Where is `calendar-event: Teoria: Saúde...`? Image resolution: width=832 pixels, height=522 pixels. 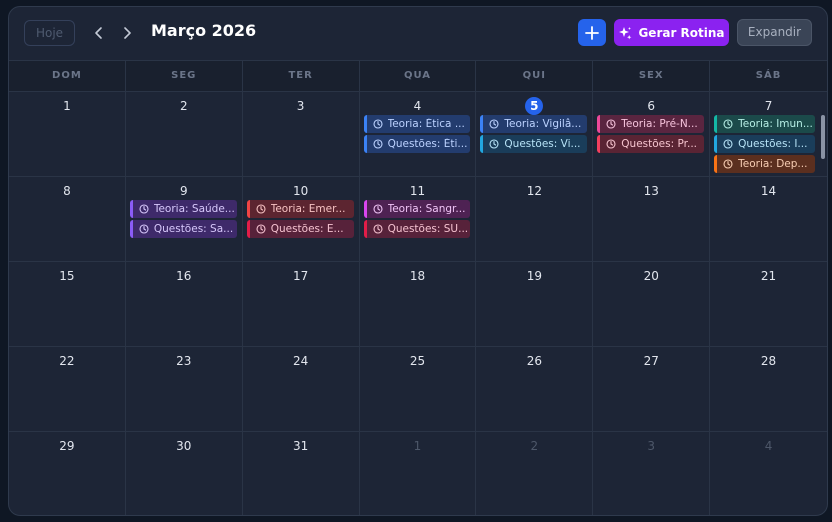
calendar-event: Teoria: Saúde... is located at coordinates (183, 209).